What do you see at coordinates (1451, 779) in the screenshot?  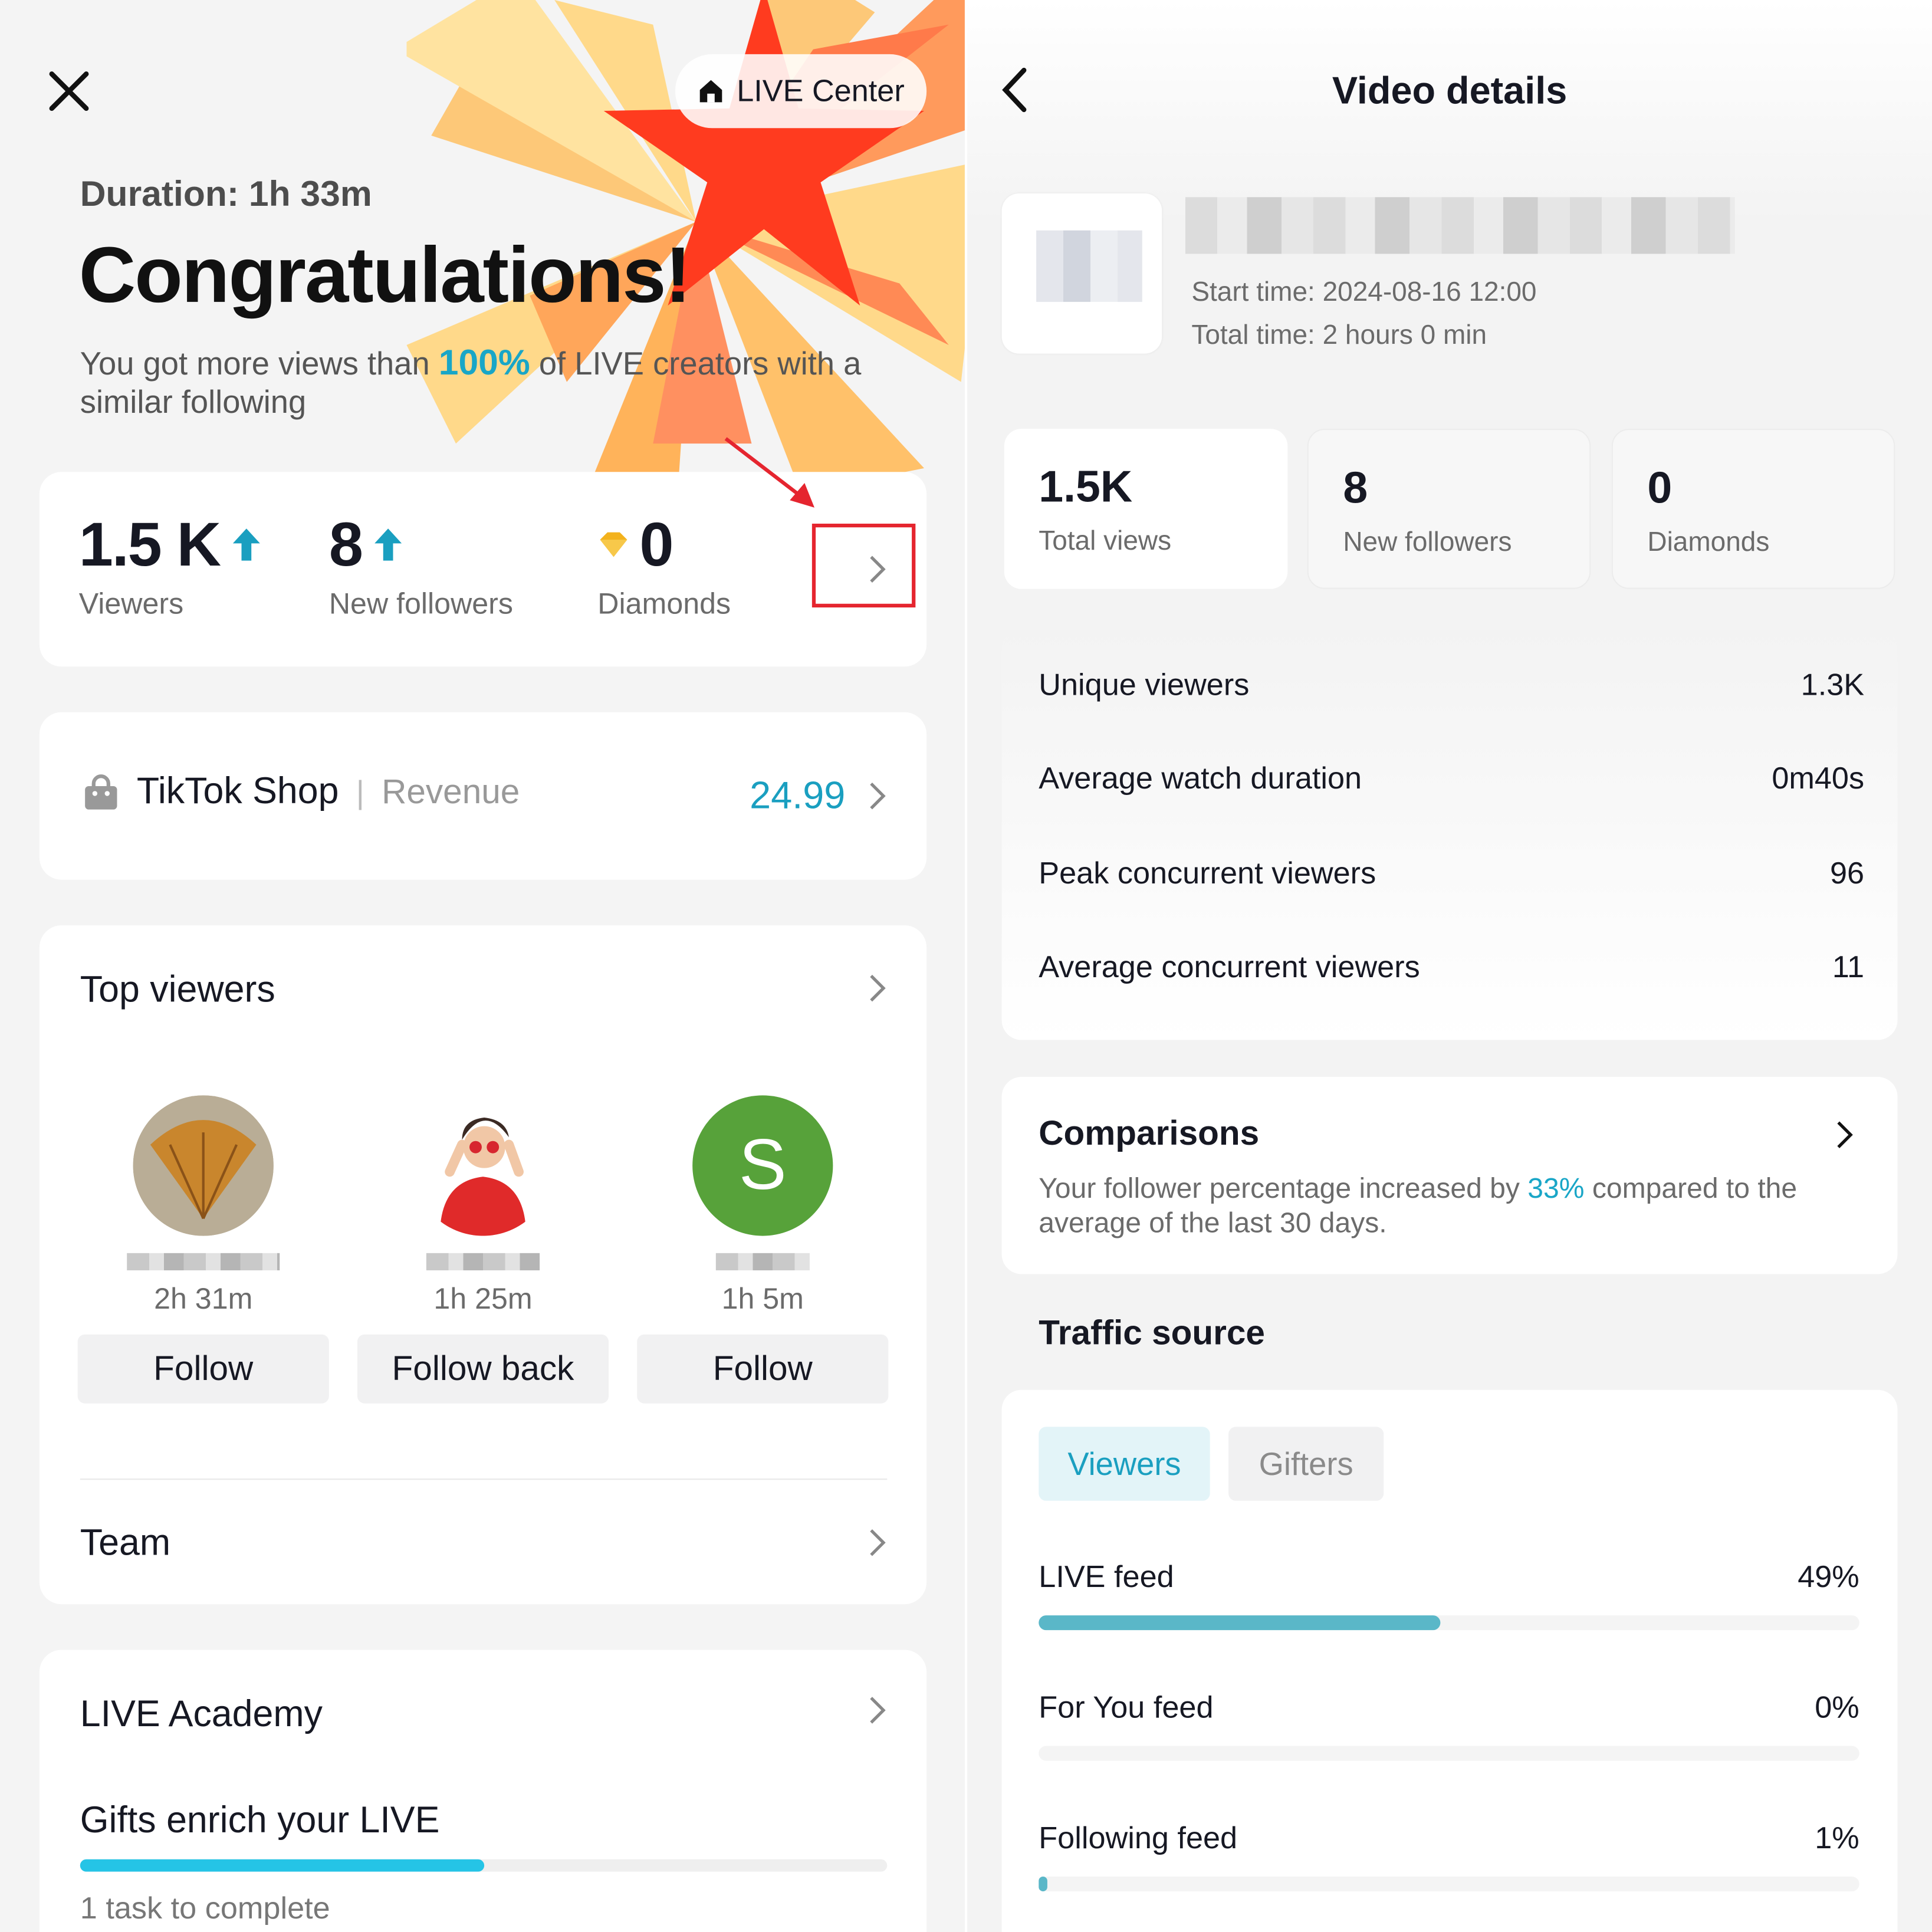 I see `metric-row: Average watch duration 0m40s` at bounding box center [1451, 779].